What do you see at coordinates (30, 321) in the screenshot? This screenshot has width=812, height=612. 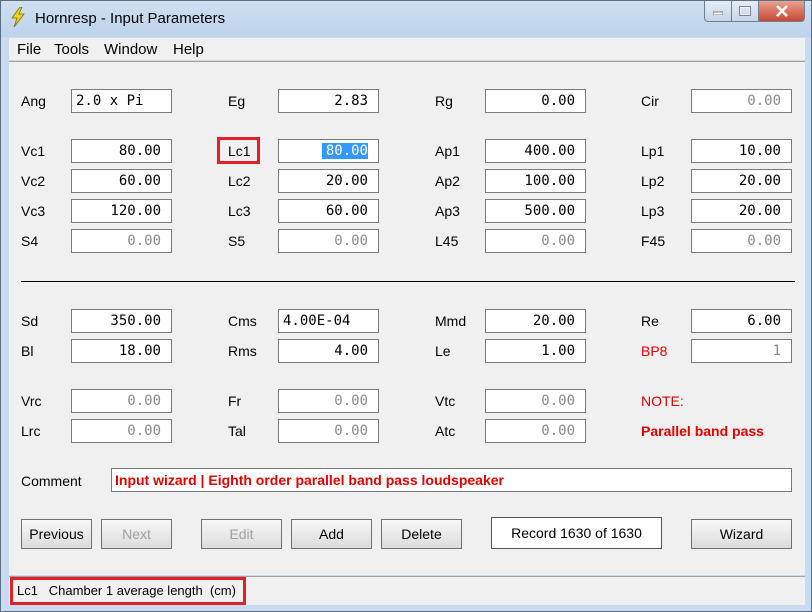 I see `label-sd: Sd` at bounding box center [30, 321].